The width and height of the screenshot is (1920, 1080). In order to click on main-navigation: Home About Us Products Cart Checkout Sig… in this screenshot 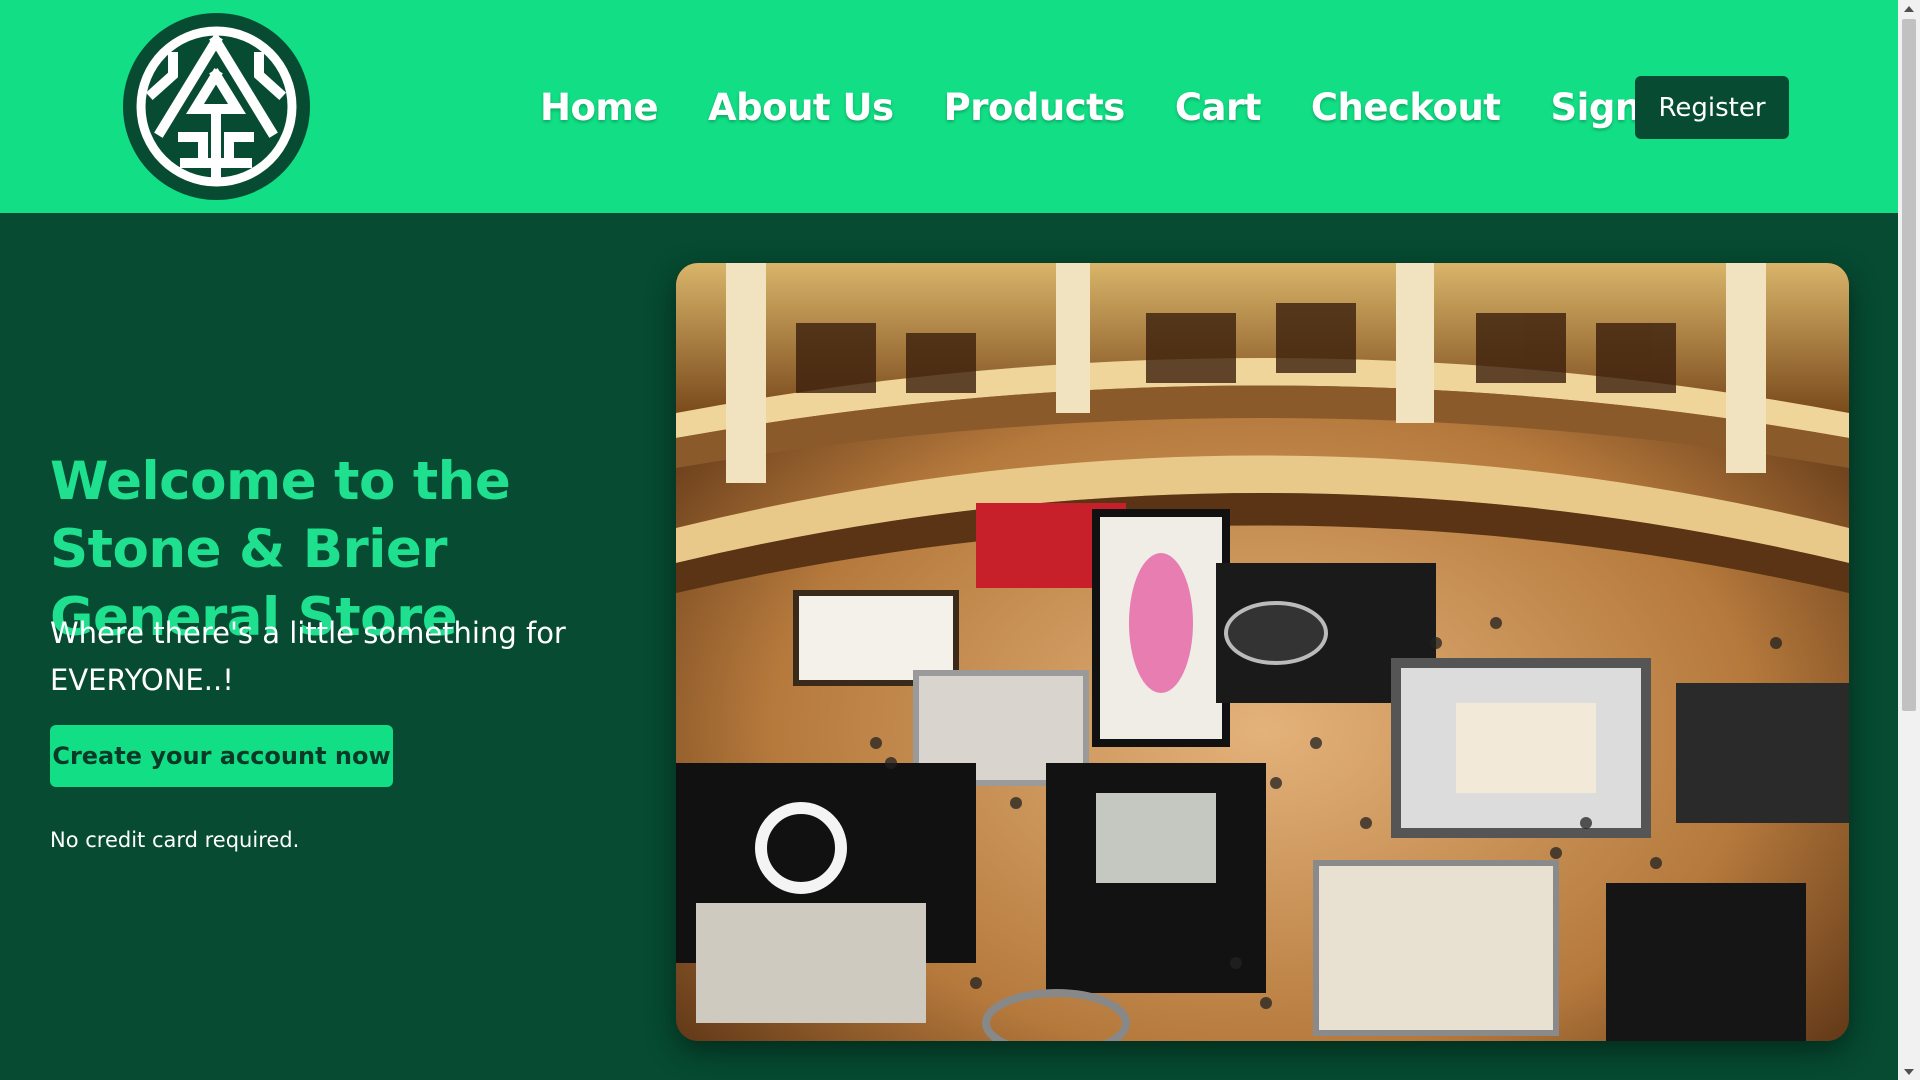, I will do `click(1117, 108)`.